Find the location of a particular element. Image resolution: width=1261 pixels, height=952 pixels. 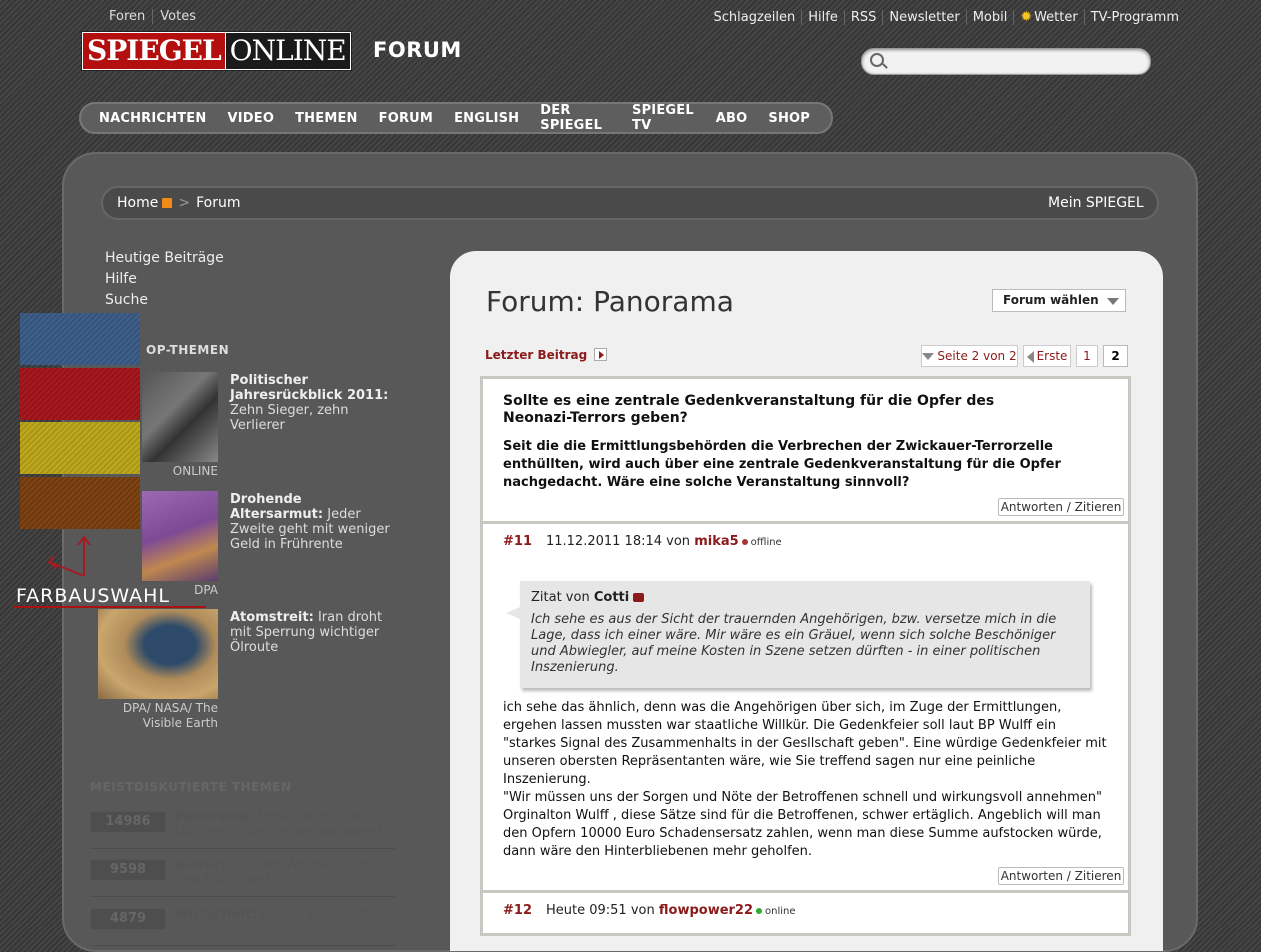

post-user: mika5 is located at coordinates (716, 541).